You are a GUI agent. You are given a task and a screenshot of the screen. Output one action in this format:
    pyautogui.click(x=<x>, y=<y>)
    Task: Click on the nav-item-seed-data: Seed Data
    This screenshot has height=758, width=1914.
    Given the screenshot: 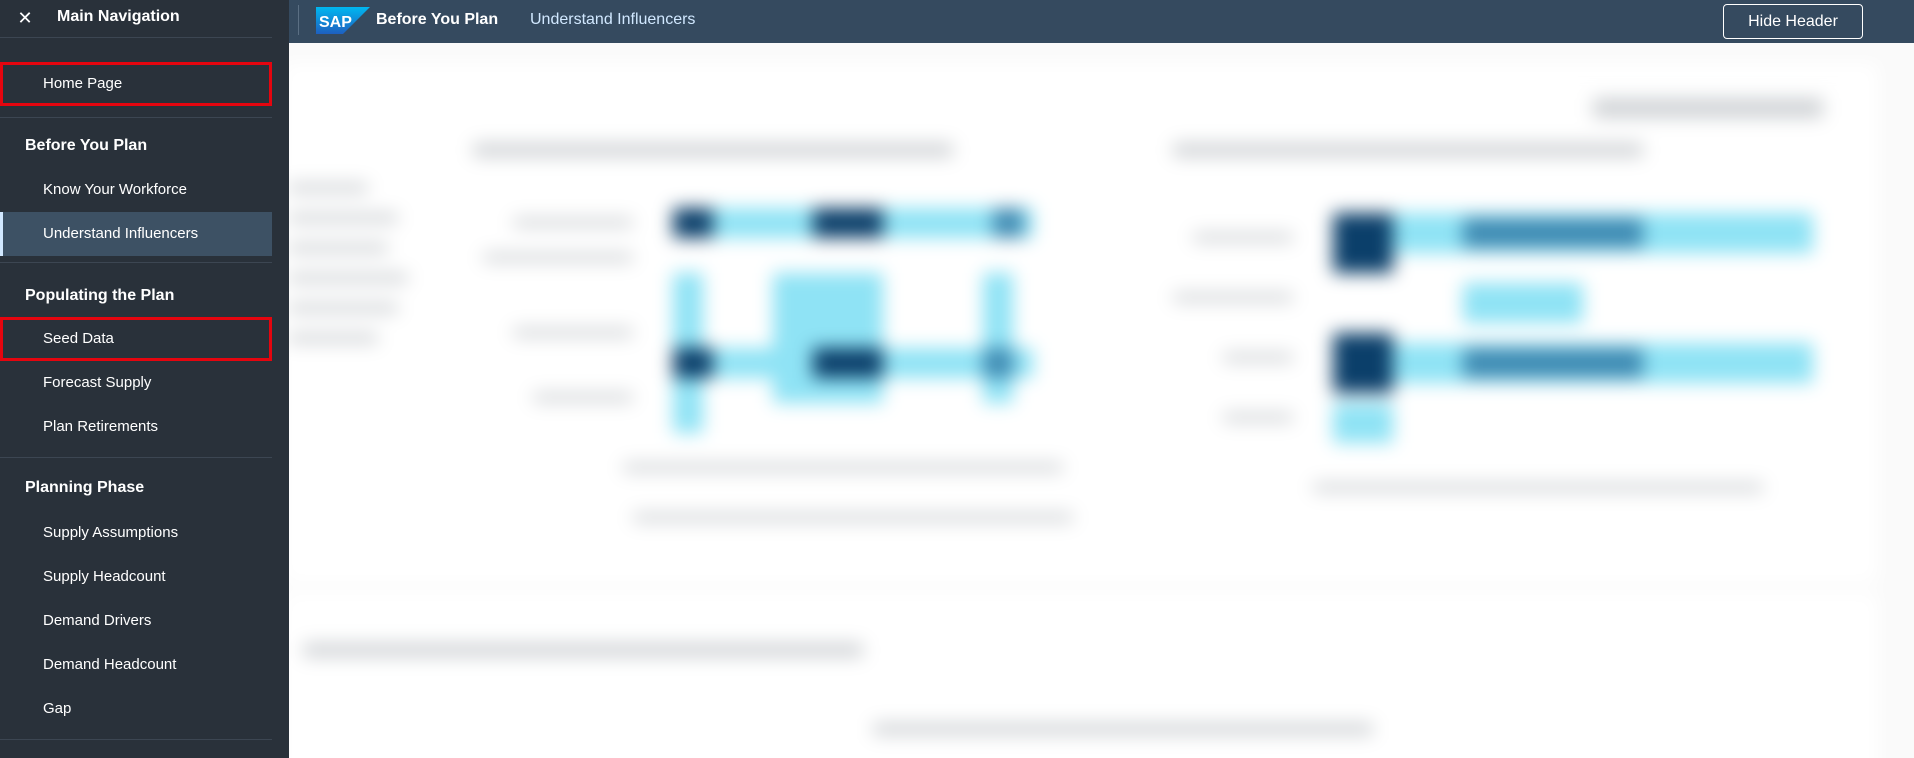 What is the action you would take?
    pyautogui.click(x=136, y=339)
    